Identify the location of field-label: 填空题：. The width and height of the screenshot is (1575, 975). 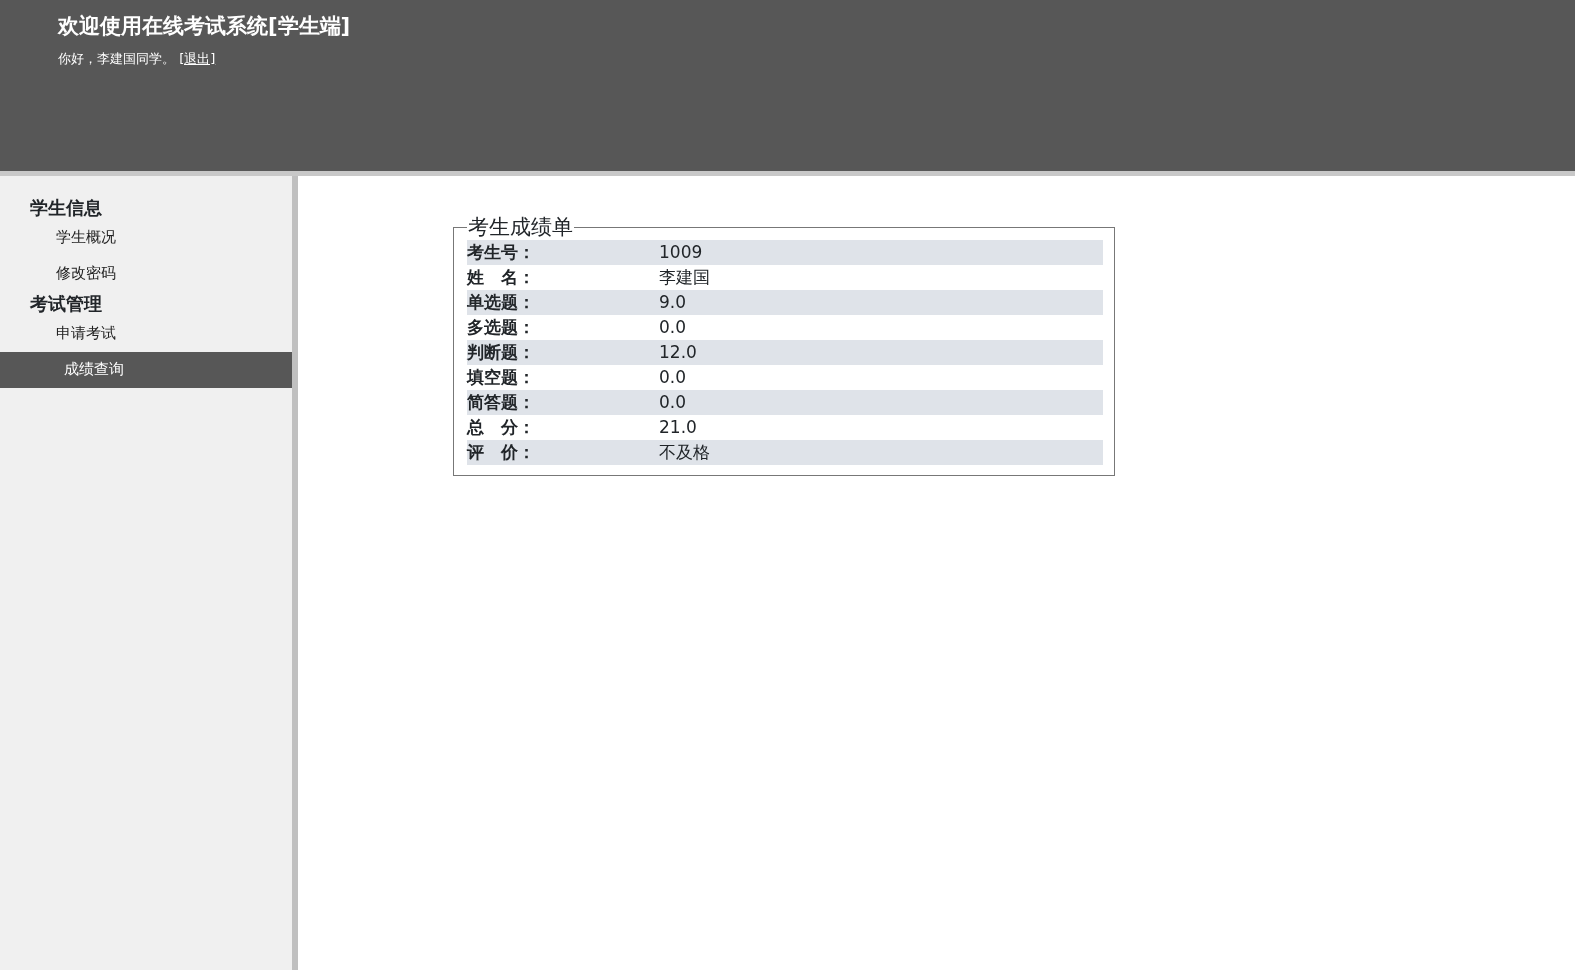
(501, 377).